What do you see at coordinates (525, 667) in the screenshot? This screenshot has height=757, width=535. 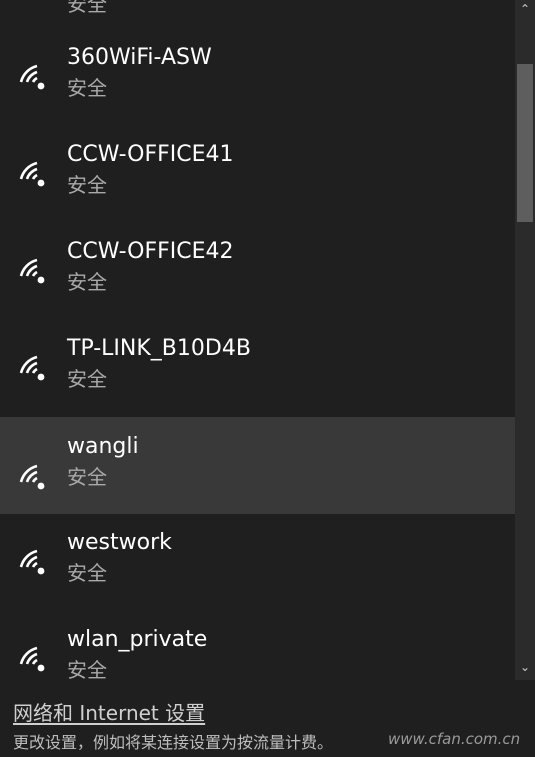 I see `chevron-down-icon: ⌄` at bounding box center [525, 667].